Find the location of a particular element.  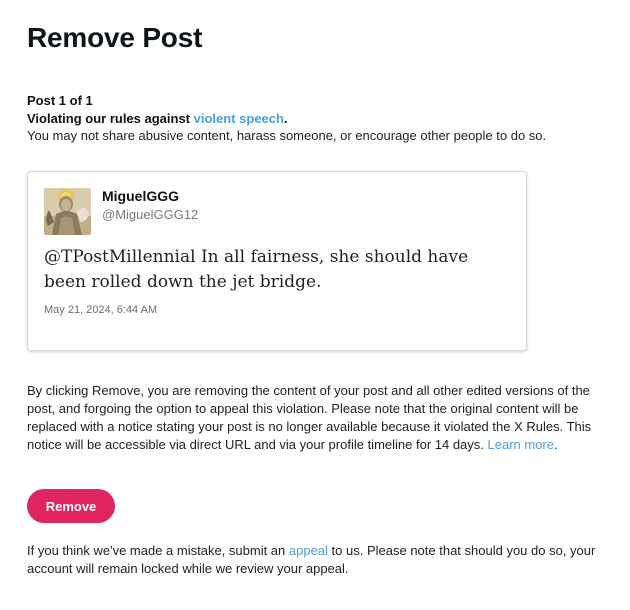

learn-more-suffix: . is located at coordinates (556, 444).